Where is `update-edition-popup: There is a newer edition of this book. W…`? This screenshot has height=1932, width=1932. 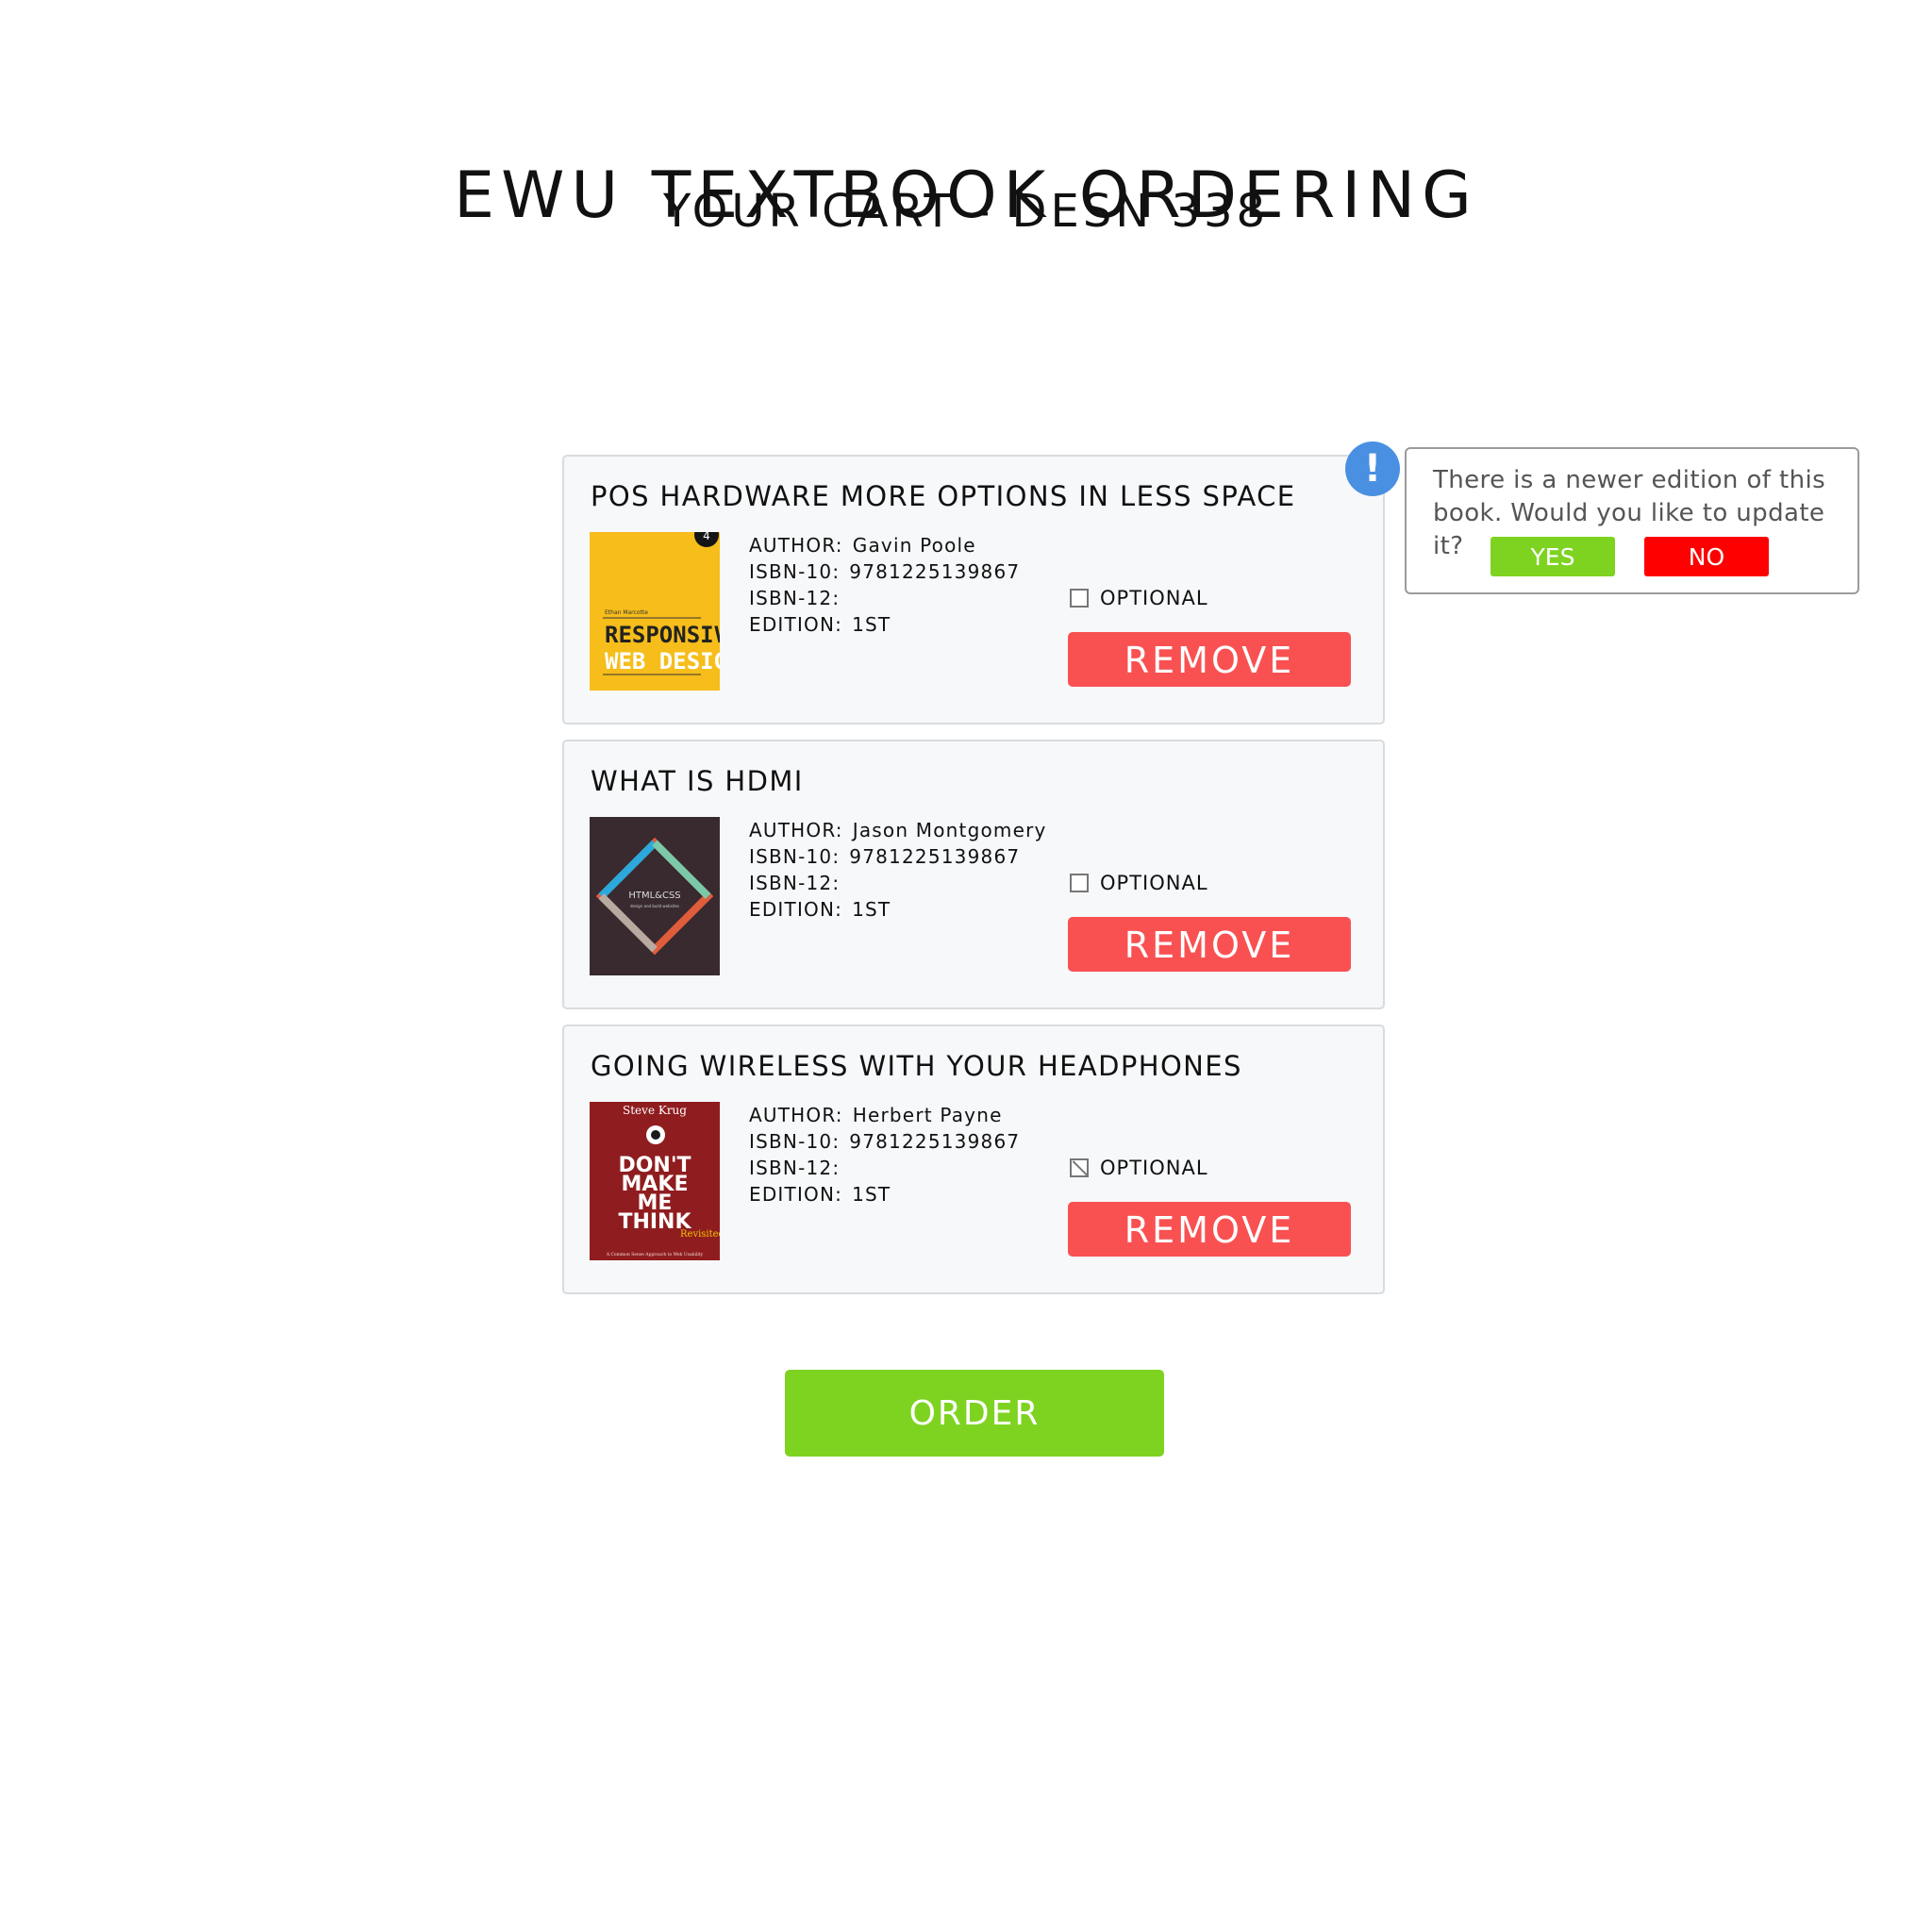 update-edition-popup: There is a newer edition of this book. W… is located at coordinates (1632, 520).